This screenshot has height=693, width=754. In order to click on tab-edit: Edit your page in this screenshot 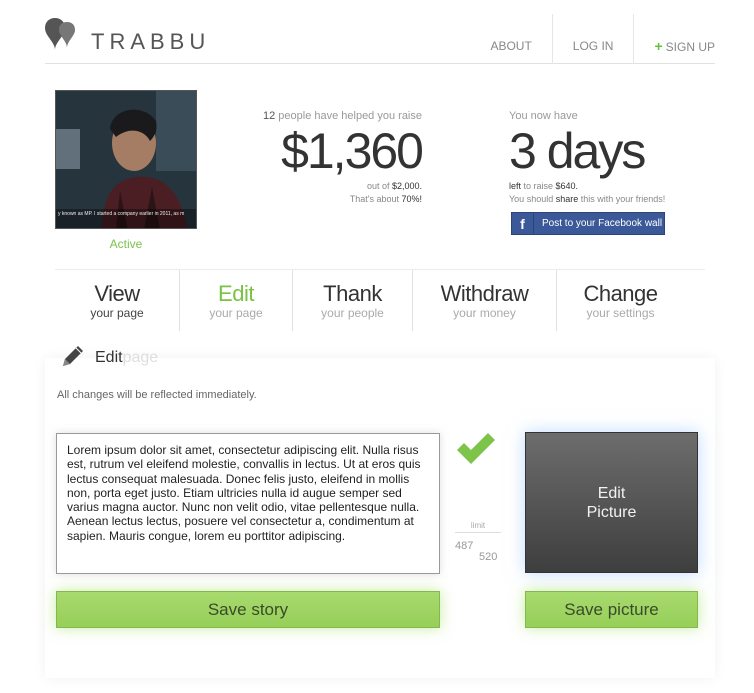, I will do `click(235, 300)`.